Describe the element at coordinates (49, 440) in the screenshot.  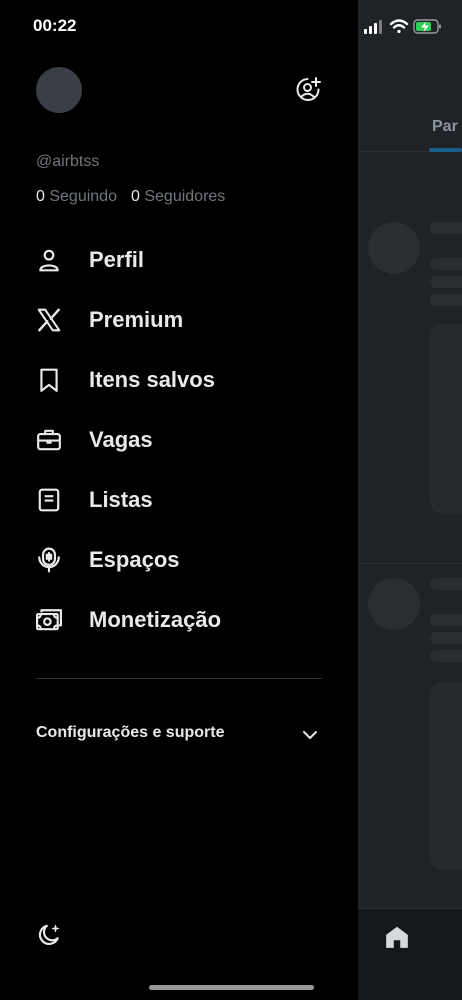
I see `briefcase-icon` at that location.